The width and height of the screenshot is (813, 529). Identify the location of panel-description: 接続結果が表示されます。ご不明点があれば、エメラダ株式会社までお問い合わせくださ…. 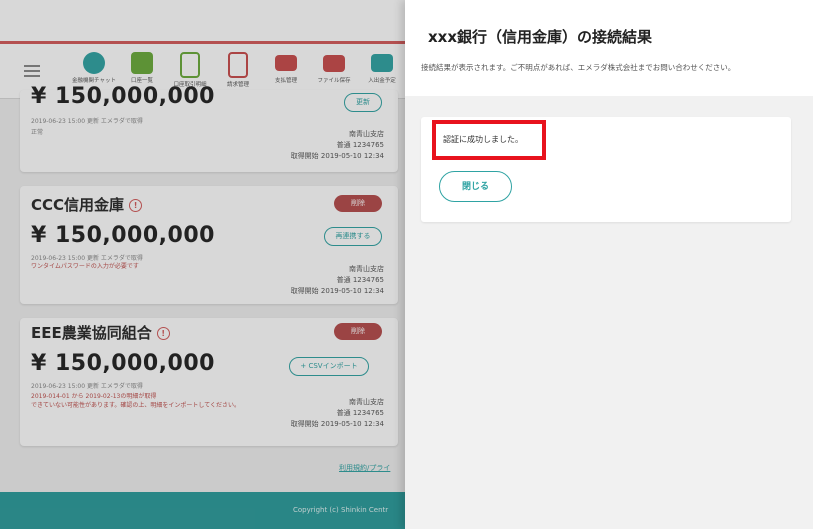
(578, 67).